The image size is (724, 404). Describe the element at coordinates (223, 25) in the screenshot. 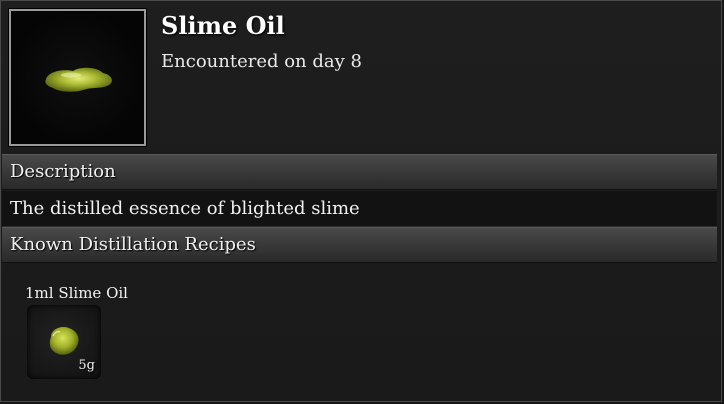

I see `item-title: Slime Oil` at that location.